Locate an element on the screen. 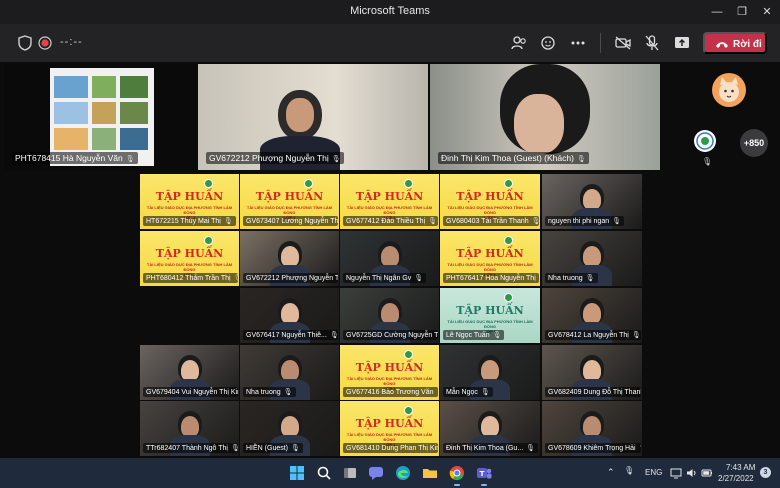  running-indicator is located at coordinates (484, 485).